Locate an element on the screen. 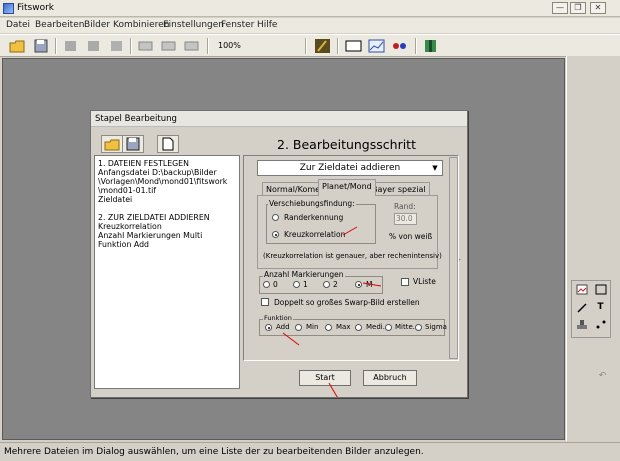 Image resolution: width=620 pixels, height=461 pixels. flip-horizontal-icon is located at coordinates (70, 46).